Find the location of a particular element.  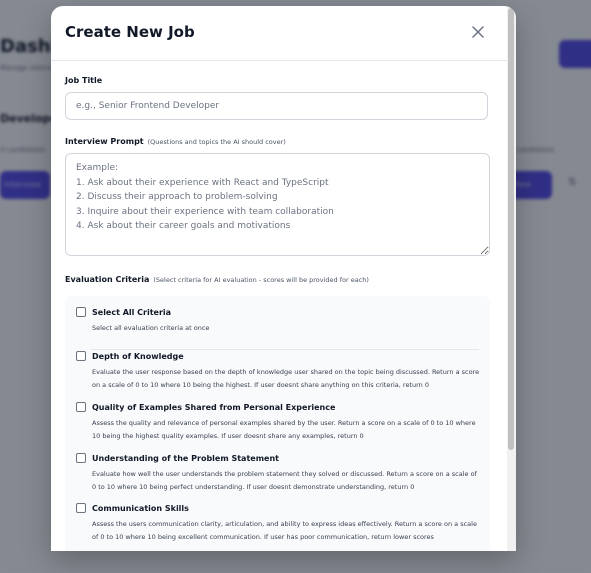

close-icon is located at coordinates (478, 32).